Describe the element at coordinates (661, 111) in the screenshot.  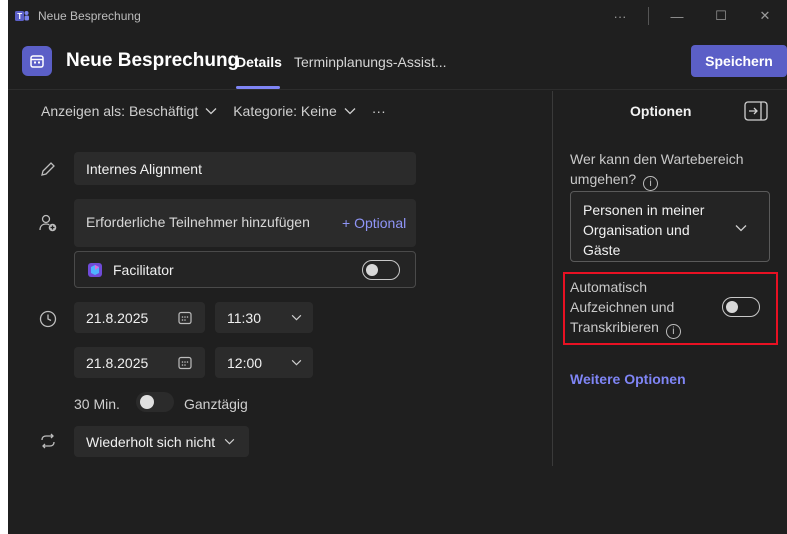
I see `options-heading: Optionen` at that location.